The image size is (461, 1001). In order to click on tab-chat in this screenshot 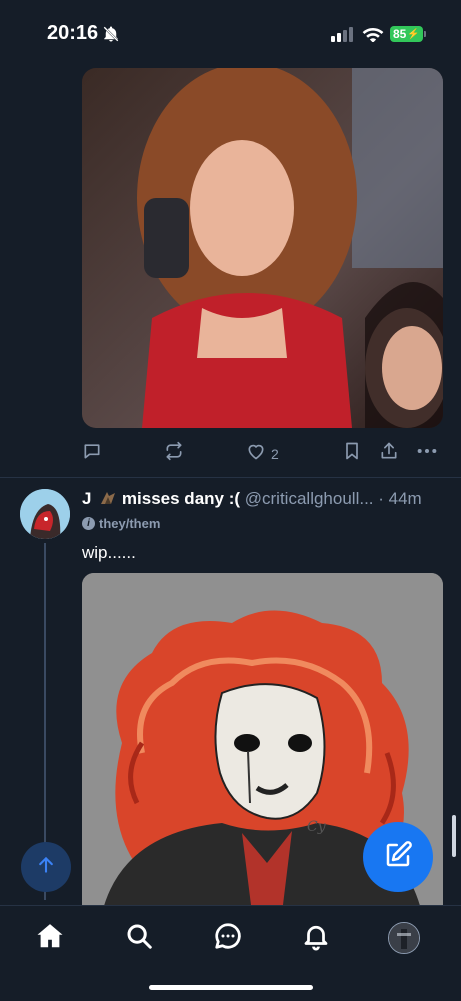, I will do `click(228, 938)`.